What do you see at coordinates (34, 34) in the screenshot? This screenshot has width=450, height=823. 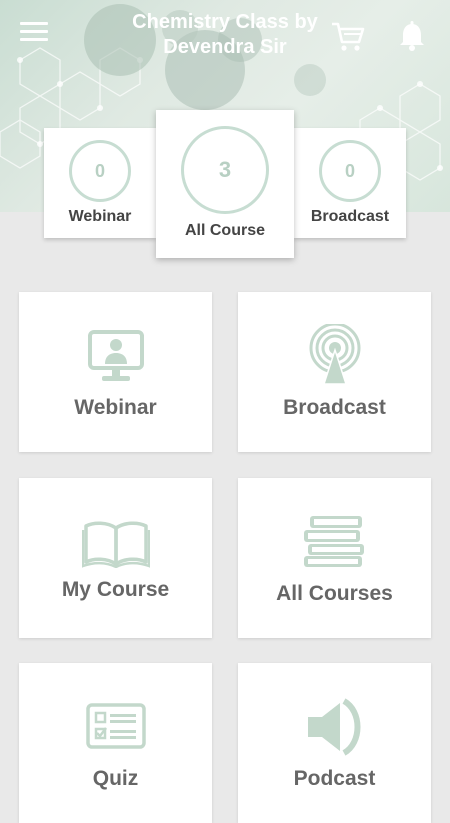 I see `menu-icon` at bounding box center [34, 34].